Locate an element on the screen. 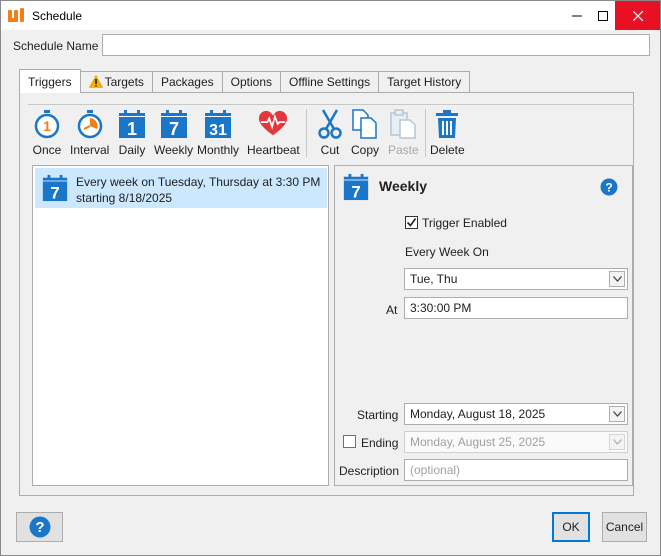 The width and height of the screenshot is (661, 556). trigger-enabled-checkbox is located at coordinates (411, 222).